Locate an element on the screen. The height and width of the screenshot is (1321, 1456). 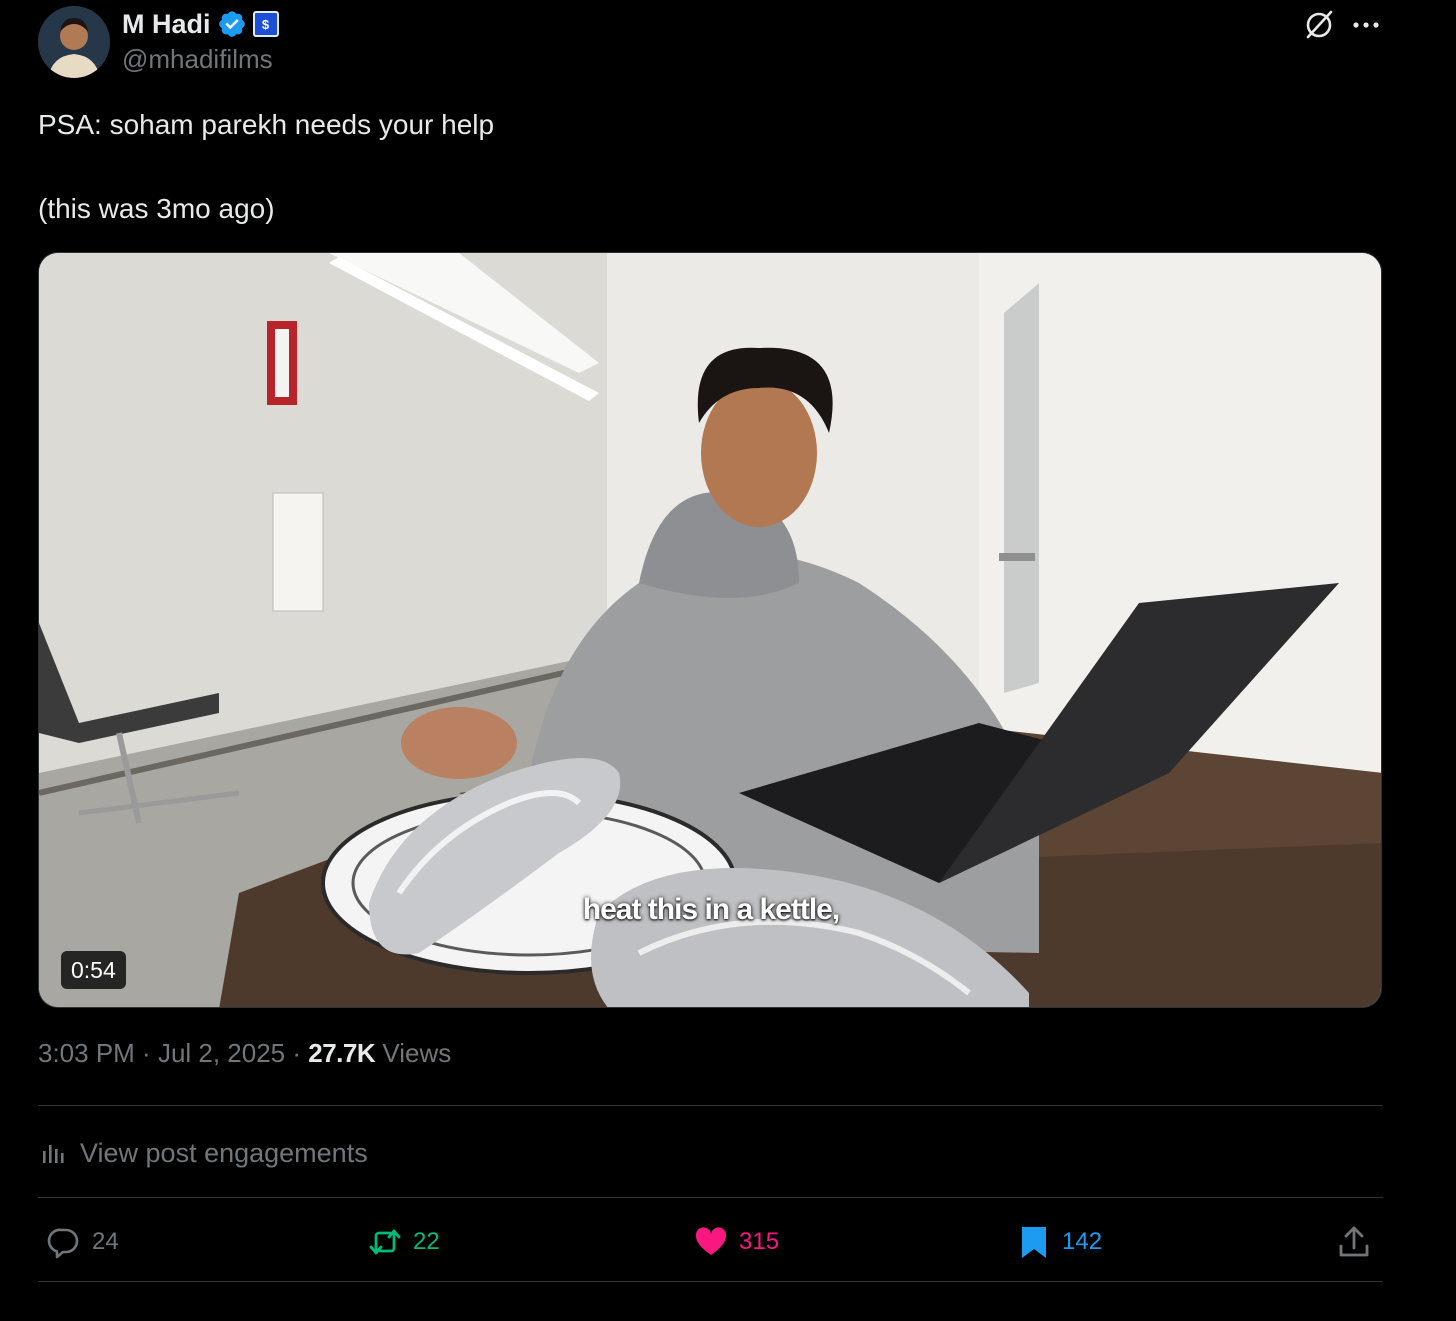
share-button is located at coordinates (1354, 1242).